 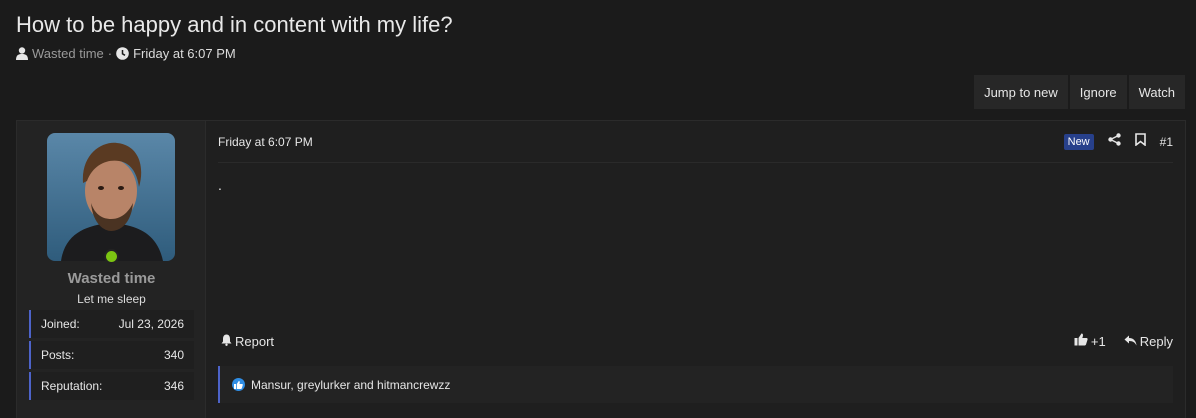 What do you see at coordinates (695, 384) in the screenshot?
I see `reactions-bar: Mansur, greylurker and hitmancrewzz` at bounding box center [695, 384].